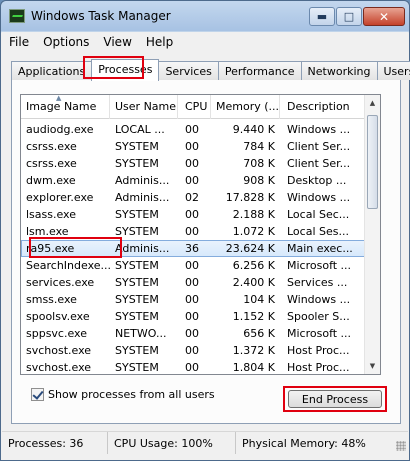 This screenshot has width=410, height=461. Describe the element at coordinates (339, 70) in the screenshot. I see `tab-networking: Networking` at that location.